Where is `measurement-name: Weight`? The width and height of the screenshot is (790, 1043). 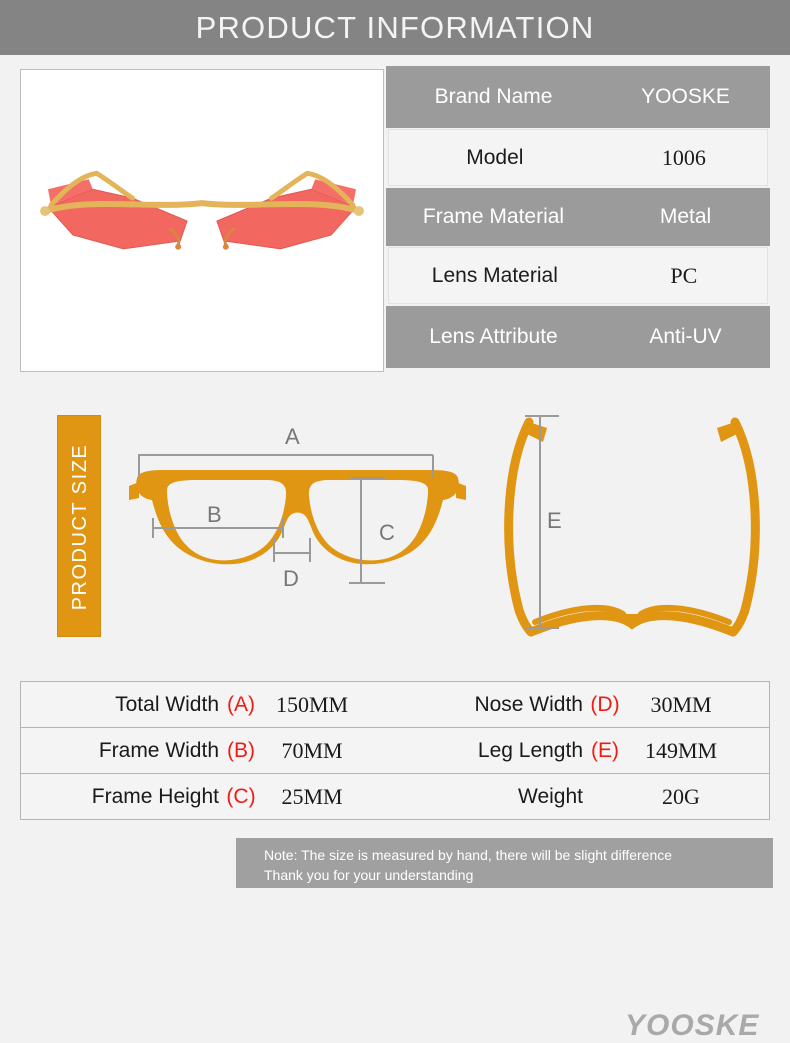
measurement-name: Weight is located at coordinates (550, 796).